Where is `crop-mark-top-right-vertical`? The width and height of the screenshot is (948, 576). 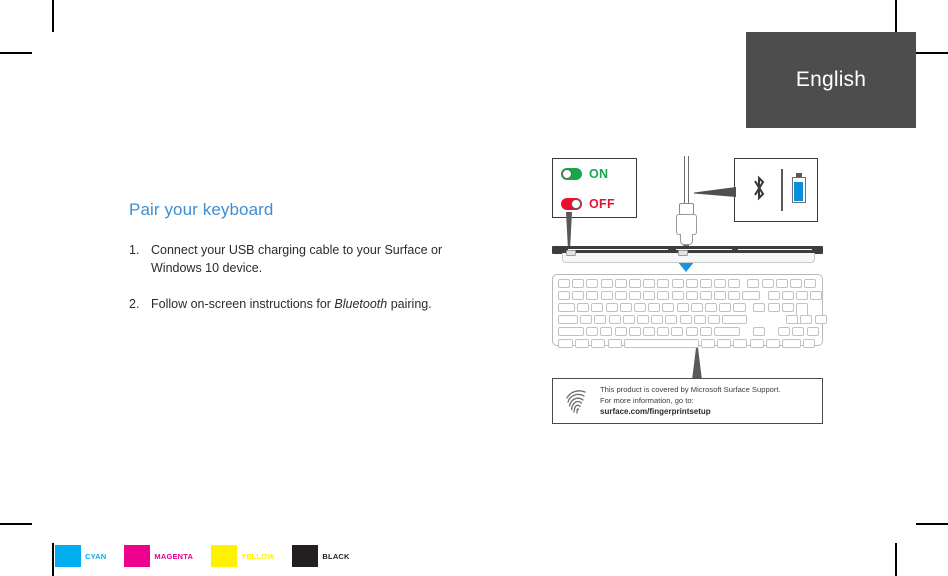
crop-mark-top-right-vertical is located at coordinates (896, 16).